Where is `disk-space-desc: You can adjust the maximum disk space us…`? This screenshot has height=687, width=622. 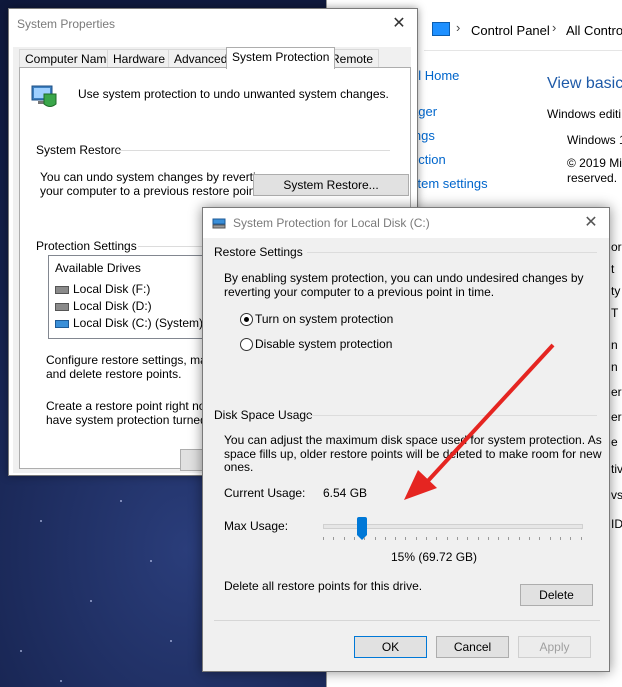
disk-space-desc: You can adjust the maximum disk space us… is located at coordinates (413, 440).